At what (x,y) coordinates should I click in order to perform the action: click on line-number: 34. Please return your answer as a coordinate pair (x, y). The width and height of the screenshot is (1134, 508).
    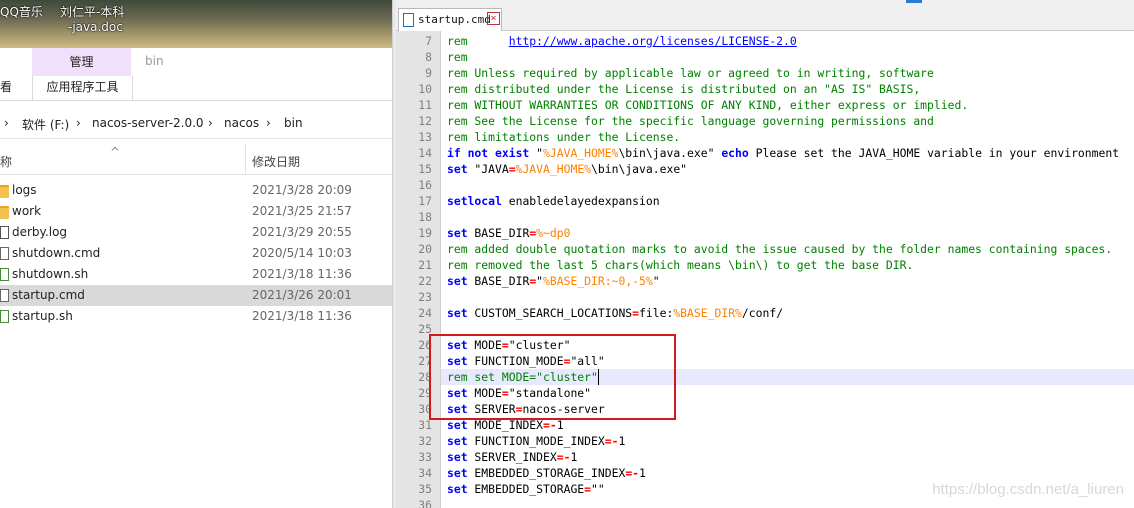
    Looking at the image, I should click on (425, 473).